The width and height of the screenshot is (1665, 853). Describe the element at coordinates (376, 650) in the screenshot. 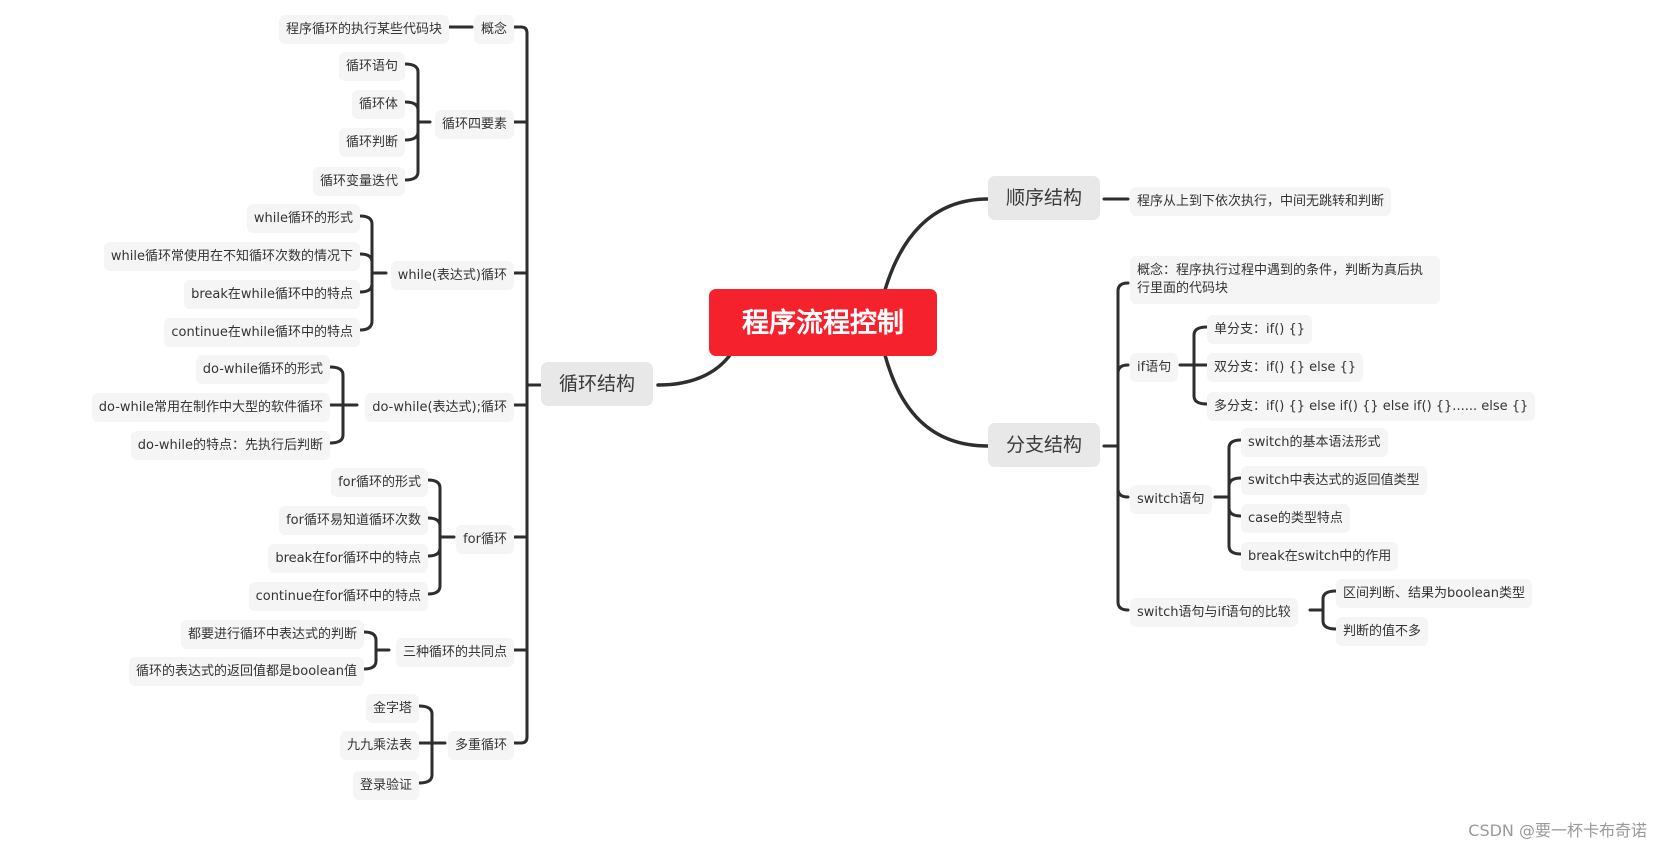

I see `connector-common` at that location.